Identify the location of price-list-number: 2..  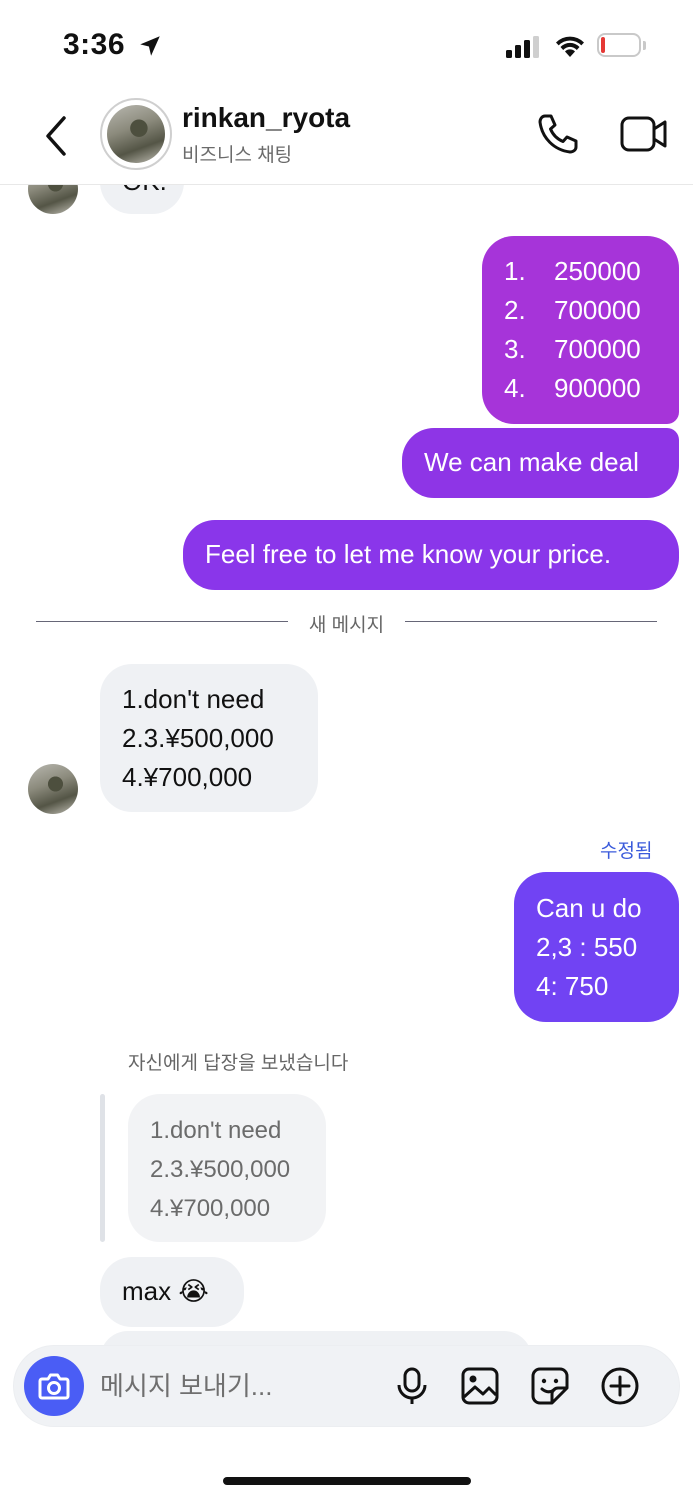
(515, 310).